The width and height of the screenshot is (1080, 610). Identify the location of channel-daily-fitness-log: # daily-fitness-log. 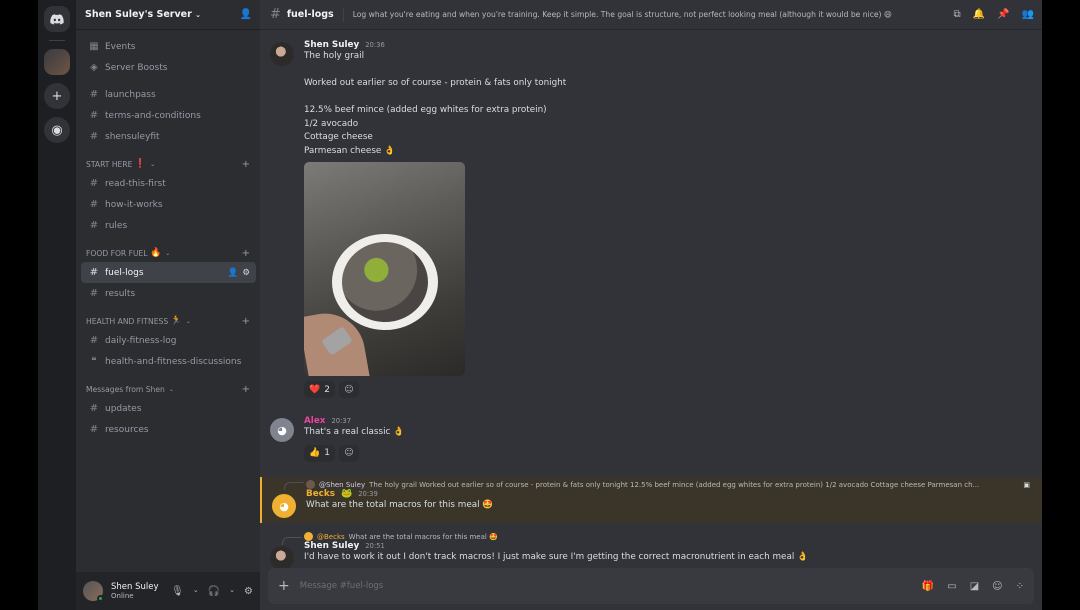
(168, 340).